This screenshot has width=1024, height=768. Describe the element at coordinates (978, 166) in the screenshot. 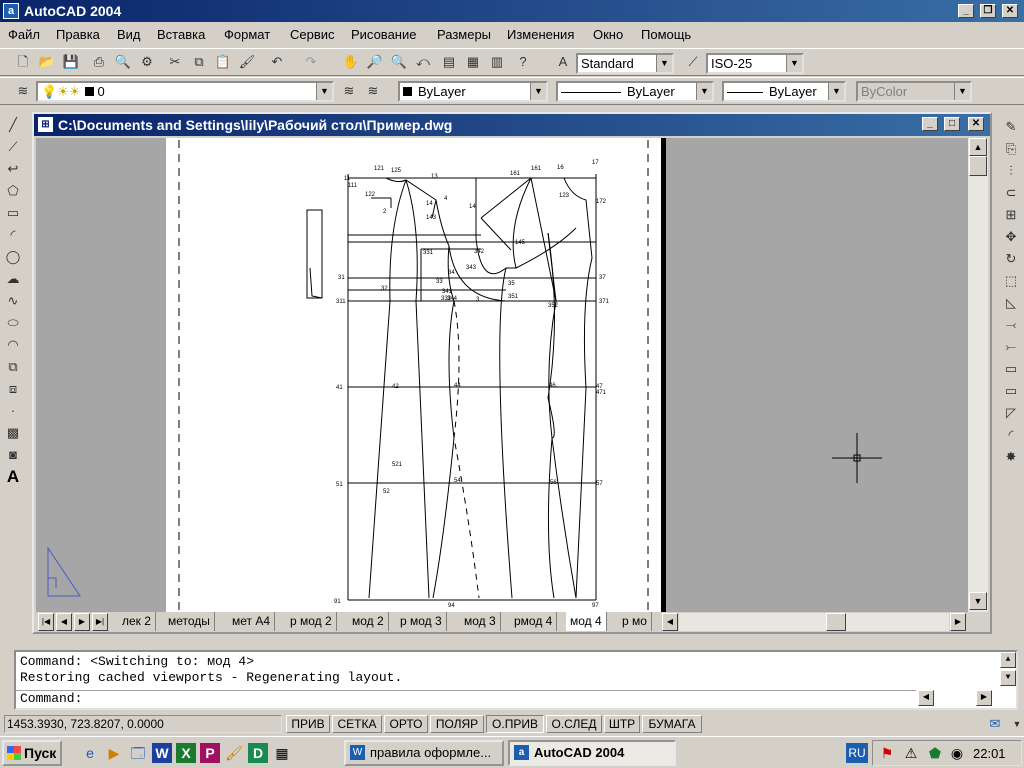

I see `scroll-thumb` at that location.